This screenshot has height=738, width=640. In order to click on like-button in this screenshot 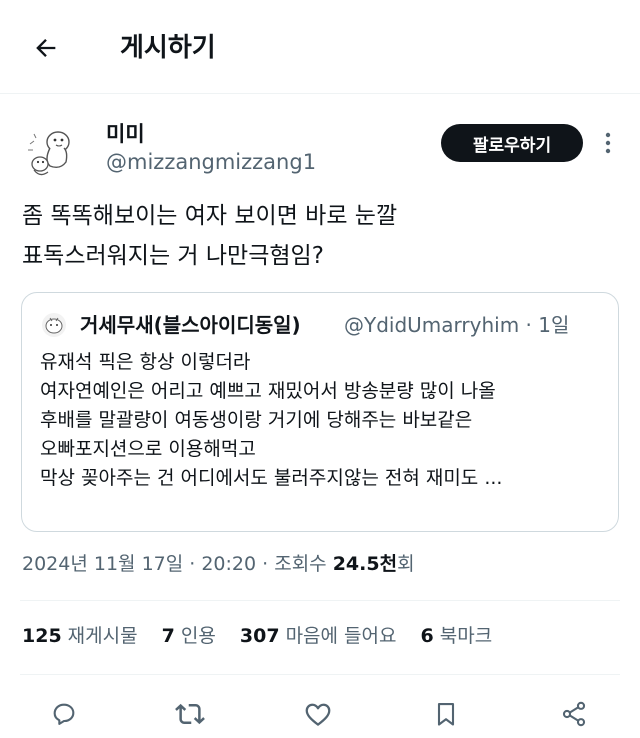, I will do `click(318, 714)`.